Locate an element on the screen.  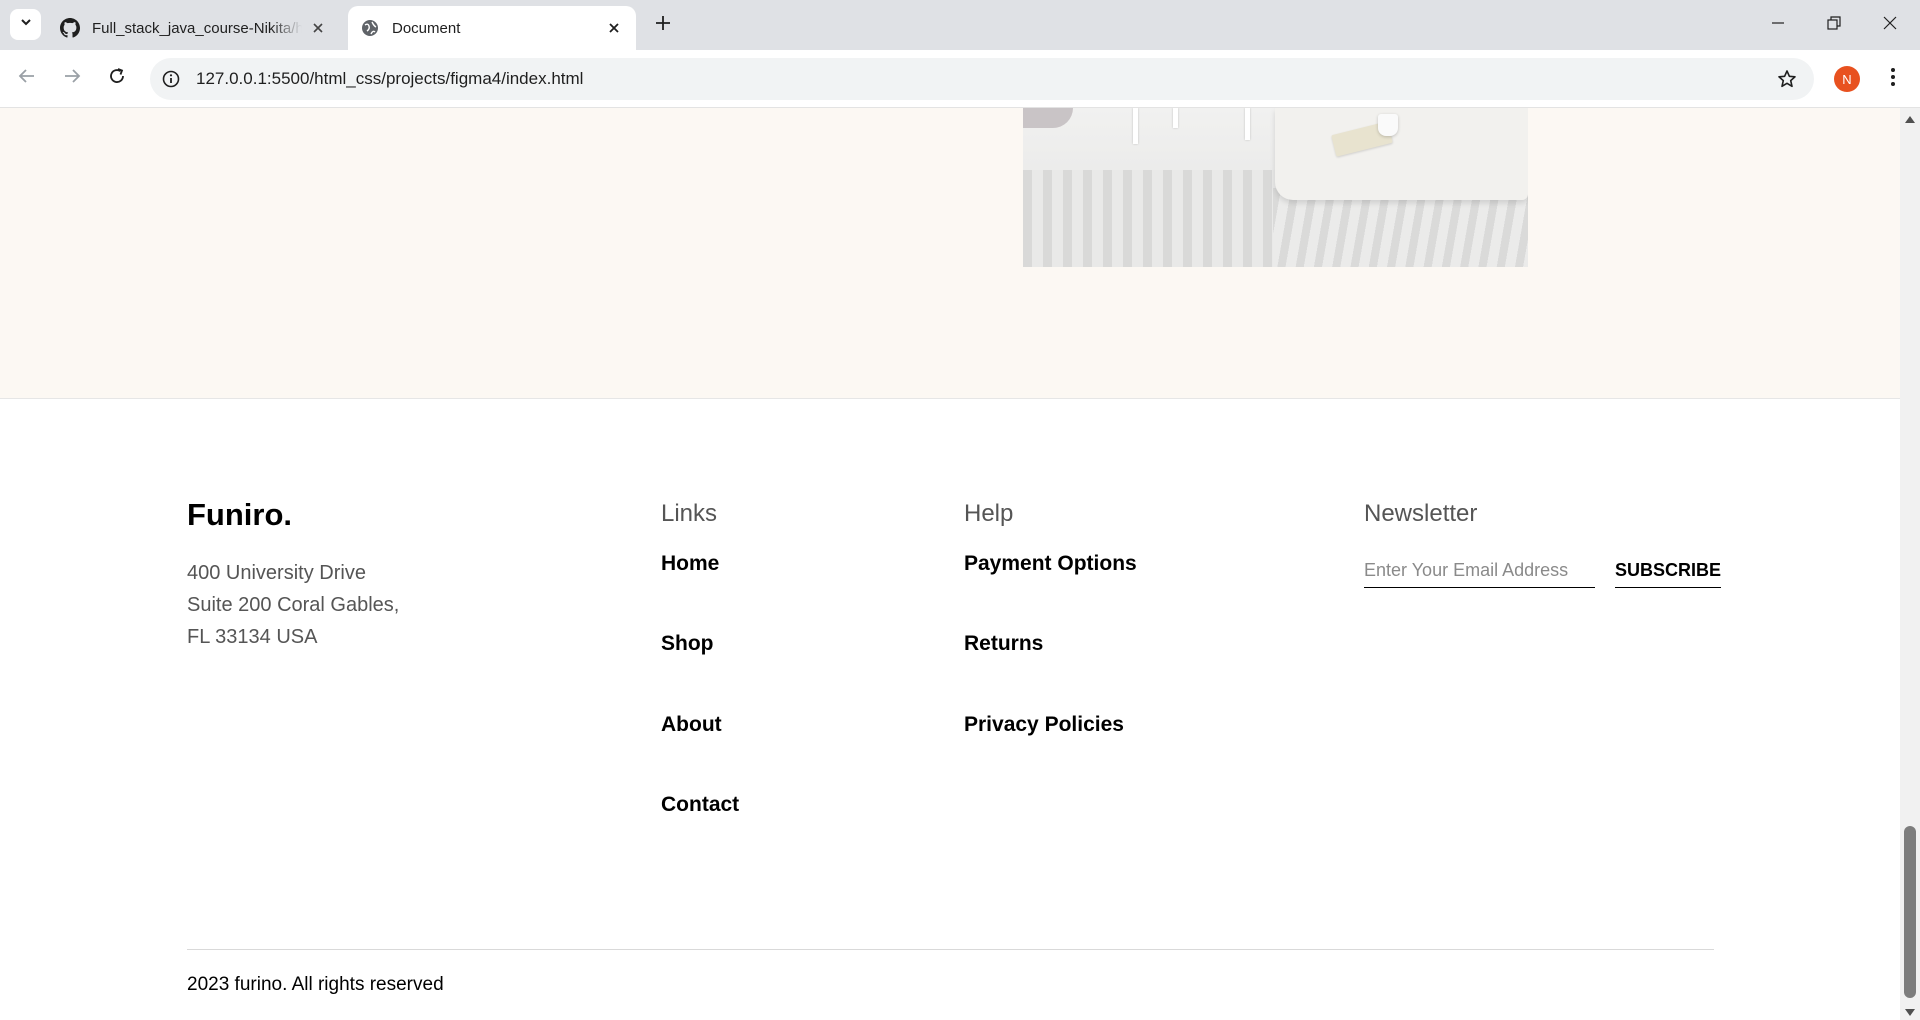
arrow-left-icon is located at coordinates (27, 78).